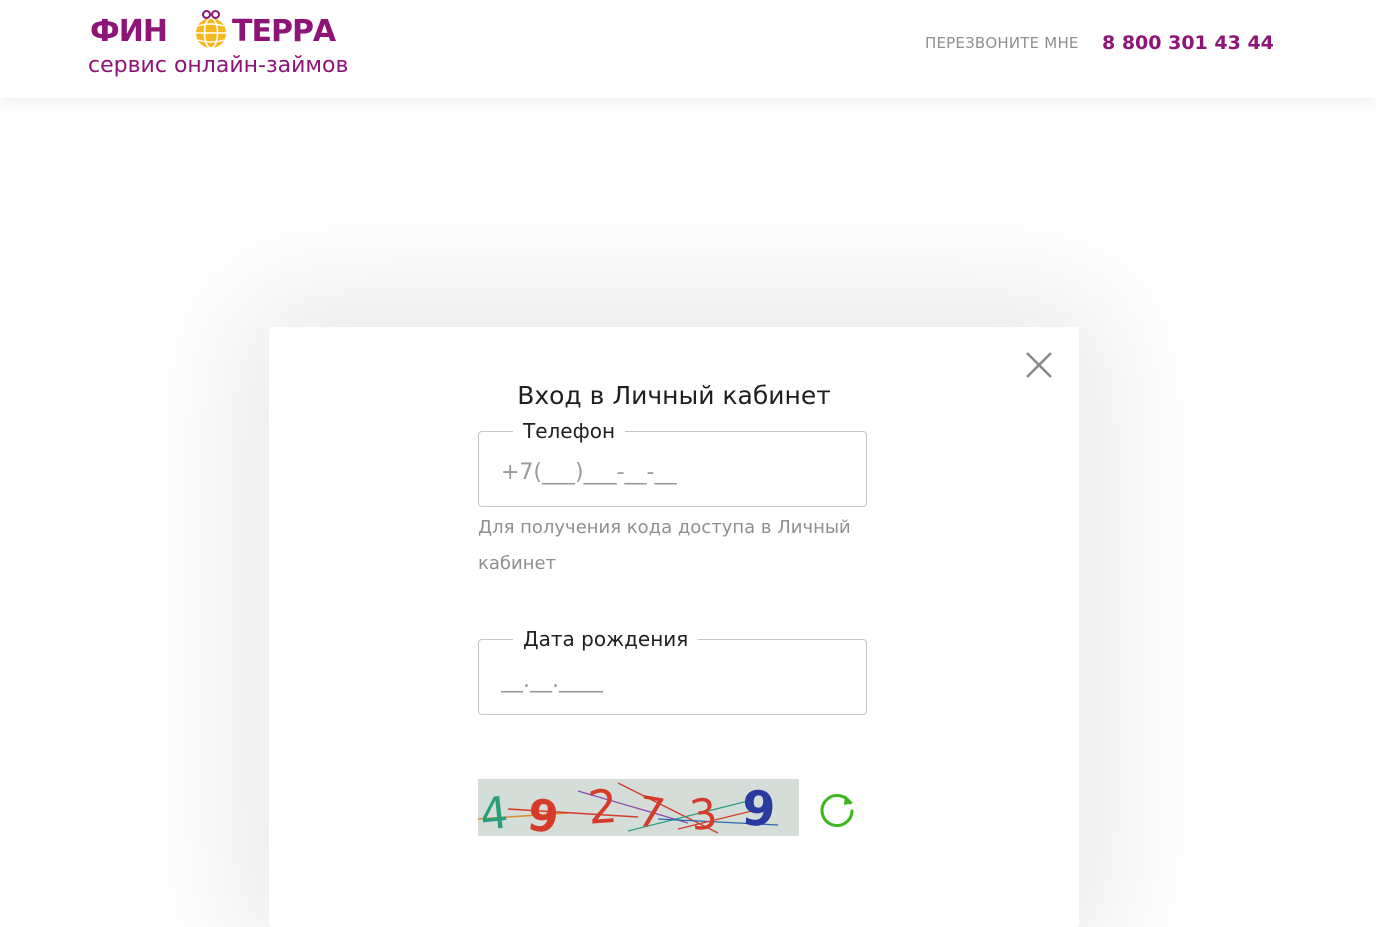 This screenshot has width=1376, height=927. I want to click on captcha-image: 492739, so click(638, 807).